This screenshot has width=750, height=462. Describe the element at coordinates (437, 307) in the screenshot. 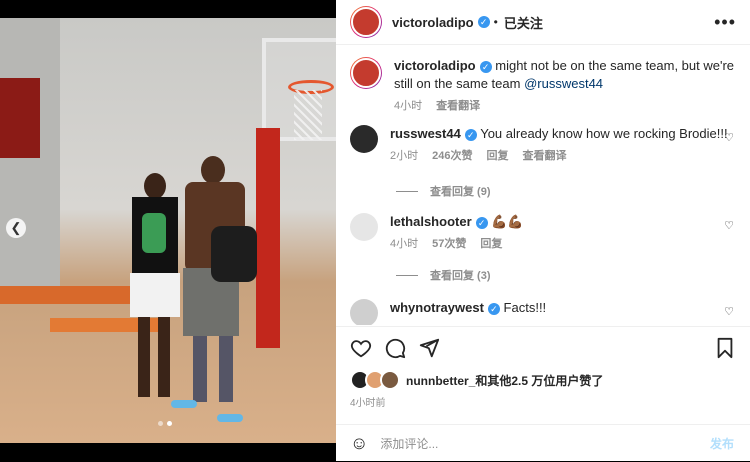

I see `comment-author: whynotraywest` at that location.